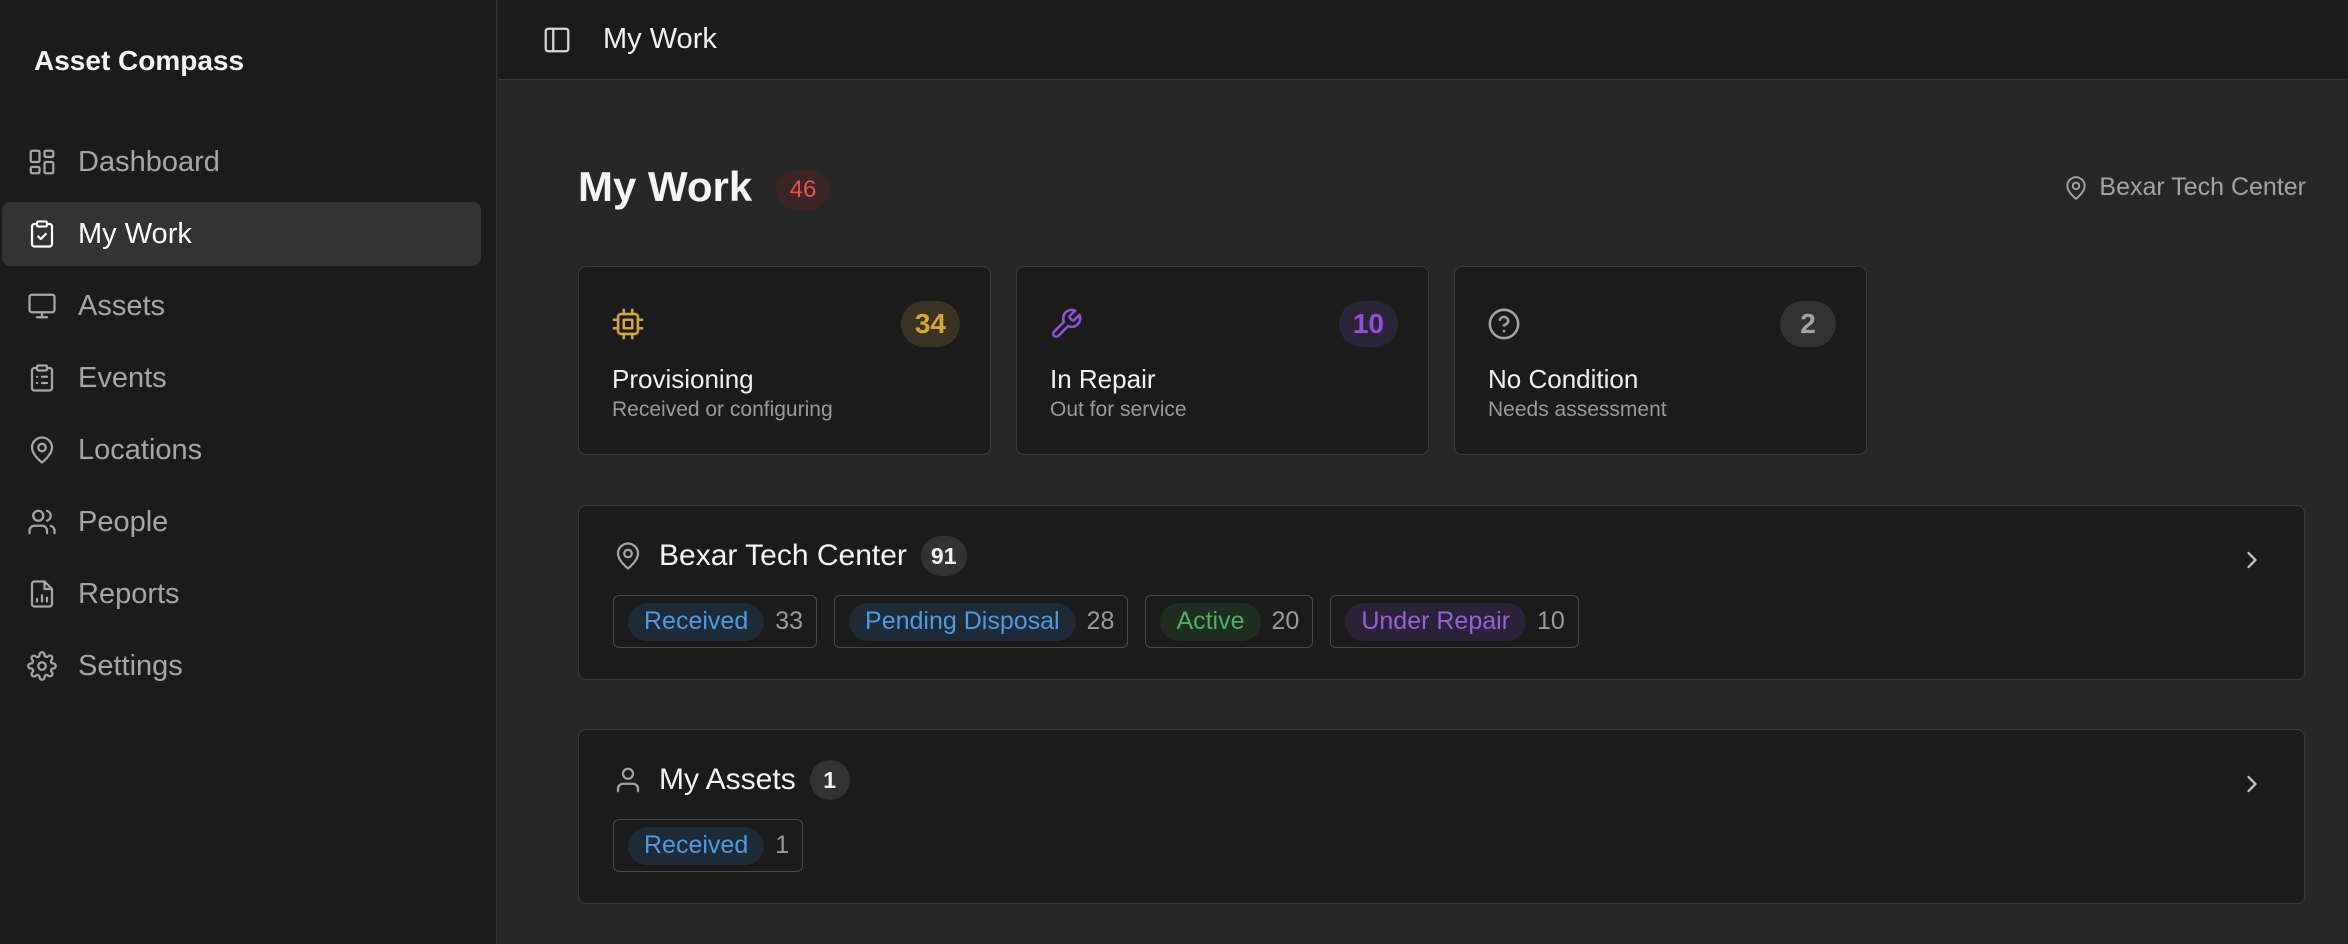 The height and width of the screenshot is (944, 2348). I want to click on help-circle-icon, so click(1504, 324).